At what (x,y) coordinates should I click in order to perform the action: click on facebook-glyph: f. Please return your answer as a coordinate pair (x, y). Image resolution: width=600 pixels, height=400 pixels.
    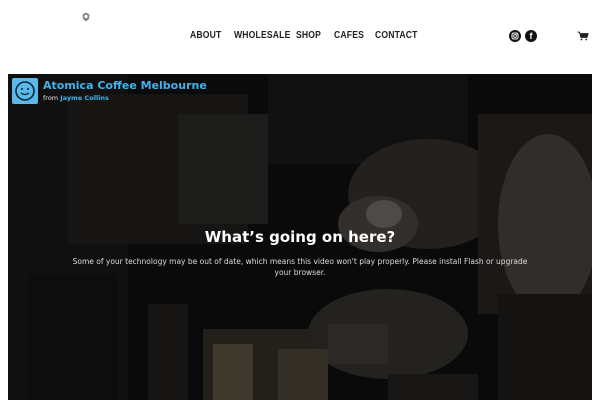
    Looking at the image, I should click on (531, 36).